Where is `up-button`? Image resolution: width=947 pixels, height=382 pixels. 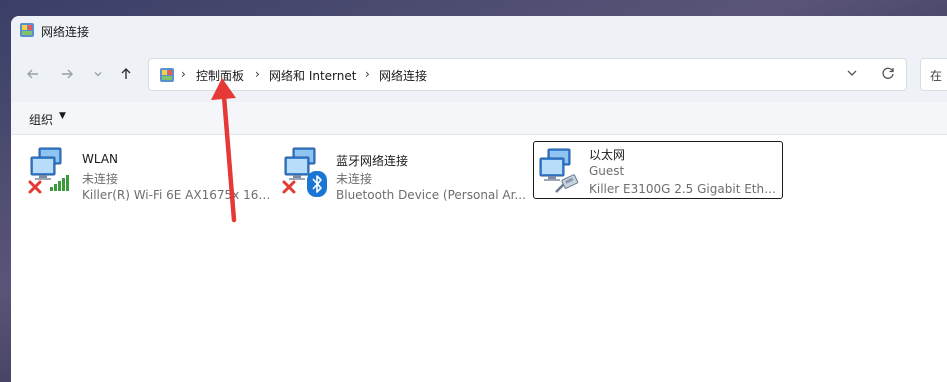 up-button is located at coordinates (126, 74).